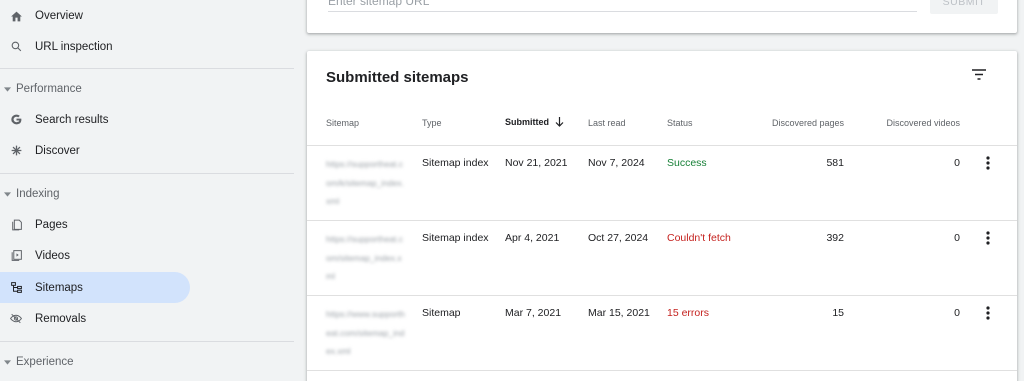 Image resolution: width=1024 pixels, height=381 pixels. What do you see at coordinates (95, 15) in the screenshot?
I see `sidebar-item-overview: Overview` at bounding box center [95, 15].